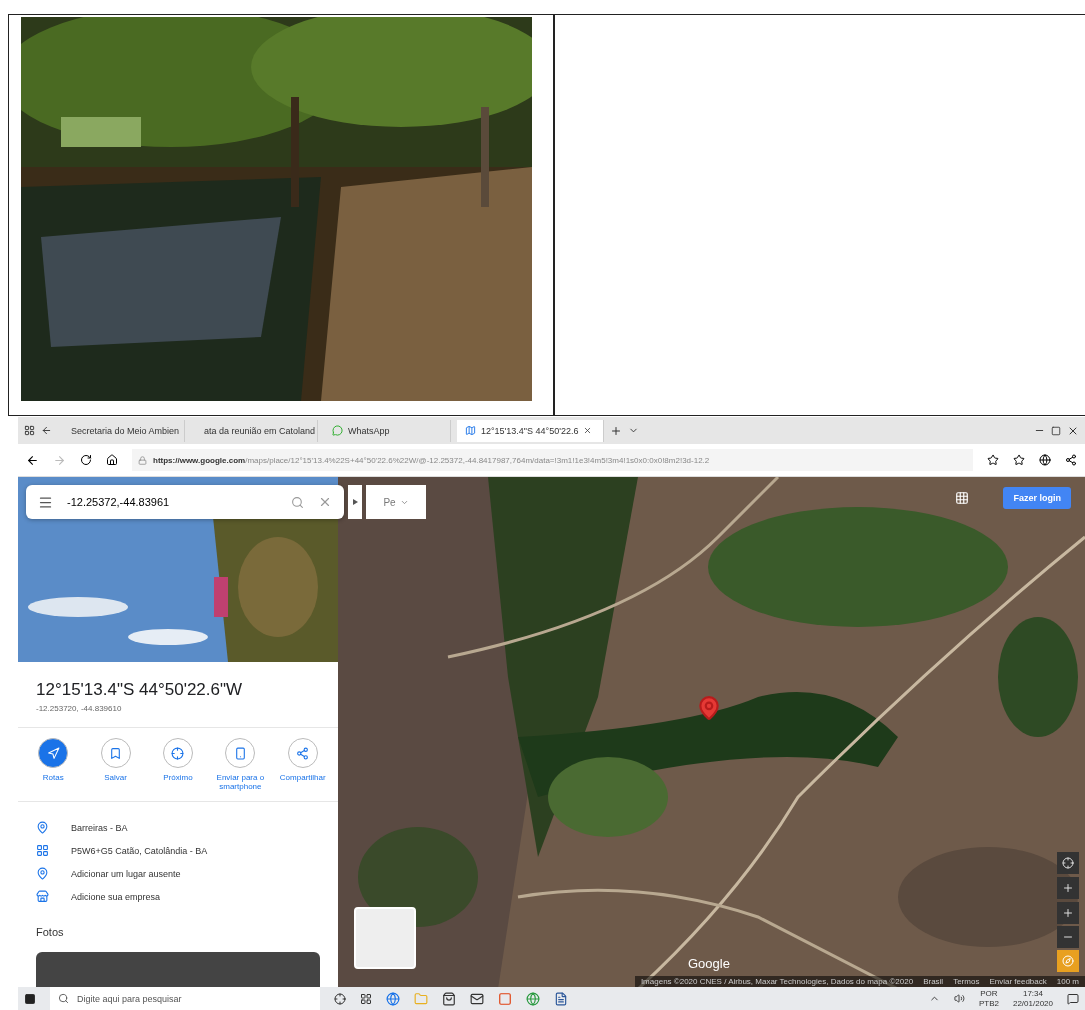 This screenshot has width=1085, height=1010. I want to click on browser-tab: WhatsApp, so click(387, 430).